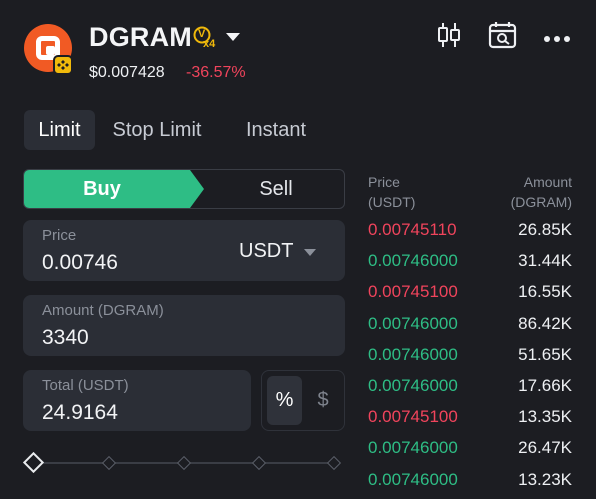 The height and width of the screenshot is (499, 596). I want to click on token-name: DGRAM, so click(140, 37).